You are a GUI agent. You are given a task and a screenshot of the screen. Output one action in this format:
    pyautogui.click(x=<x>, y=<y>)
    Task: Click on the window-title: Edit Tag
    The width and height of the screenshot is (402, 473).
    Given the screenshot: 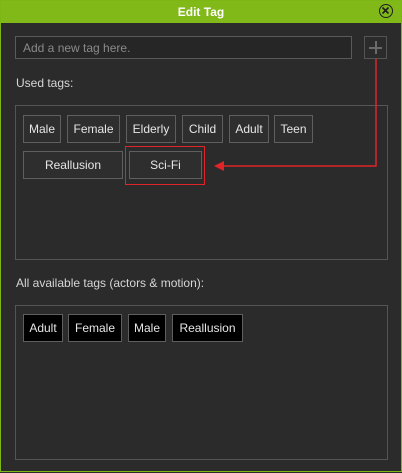 What is the action you would take?
    pyautogui.click(x=201, y=12)
    